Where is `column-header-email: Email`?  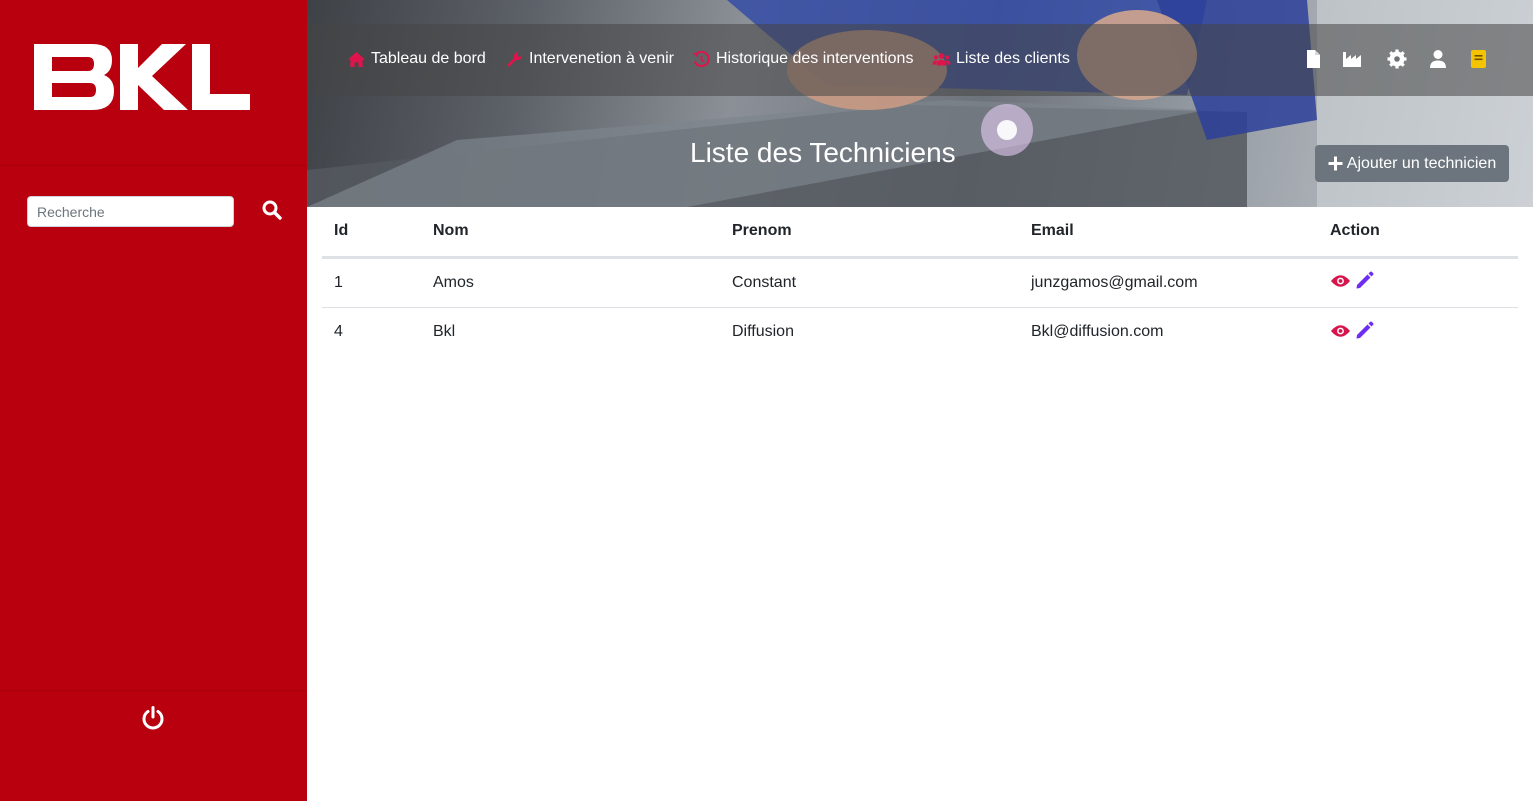 column-header-email: Email is located at coordinates (1168, 233).